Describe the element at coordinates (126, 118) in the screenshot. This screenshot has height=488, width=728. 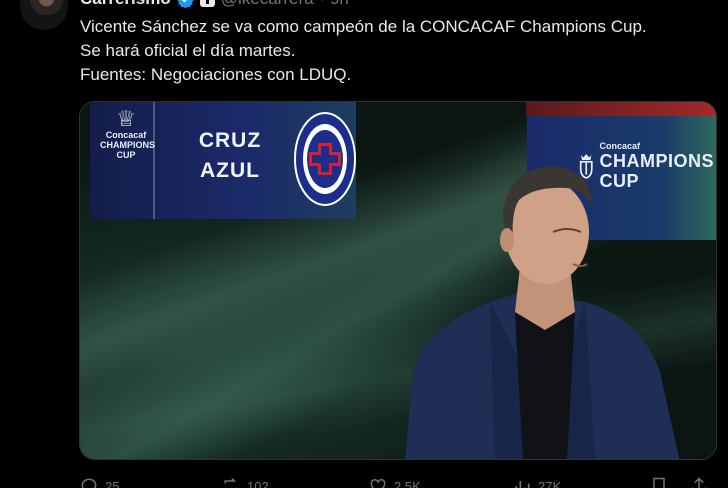
I see `trophy-icon: ♕` at that location.